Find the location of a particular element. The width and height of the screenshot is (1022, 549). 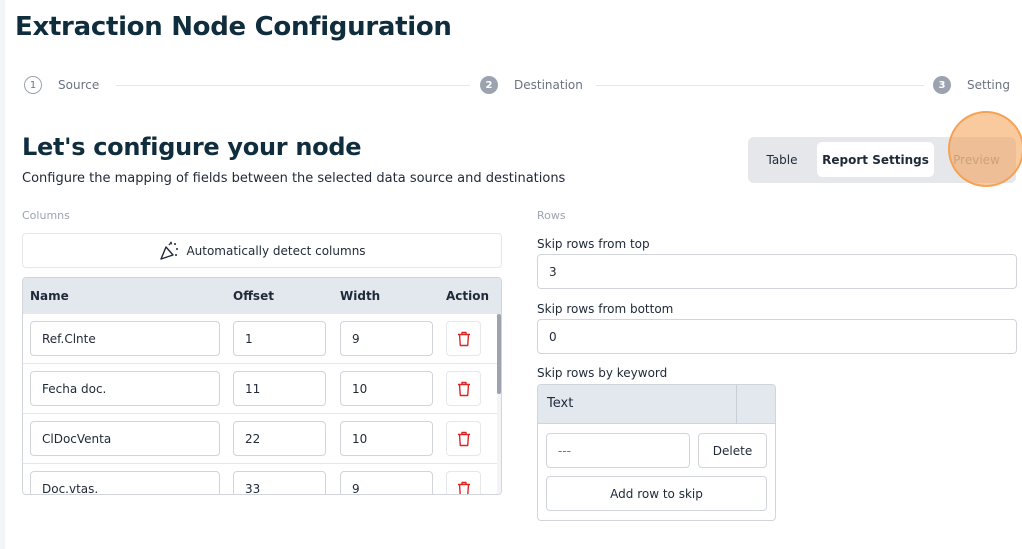

left-edge is located at coordinates (2, 274).